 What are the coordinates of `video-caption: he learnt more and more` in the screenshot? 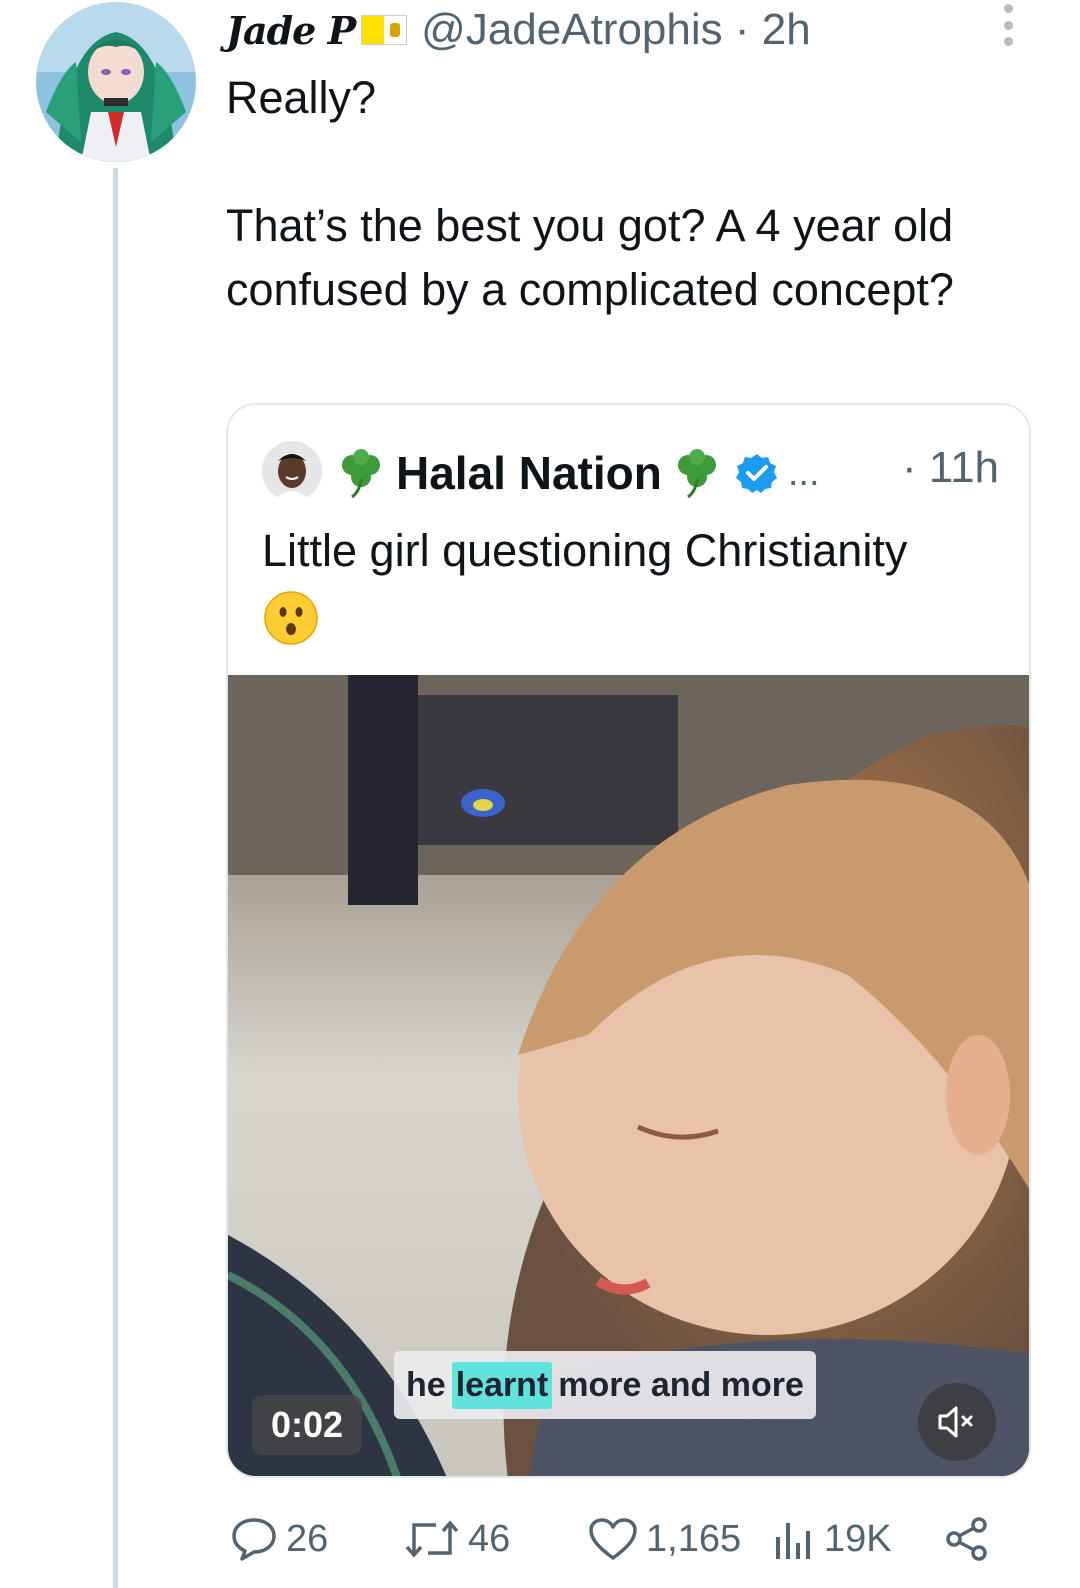 It's located at (605, 1385).